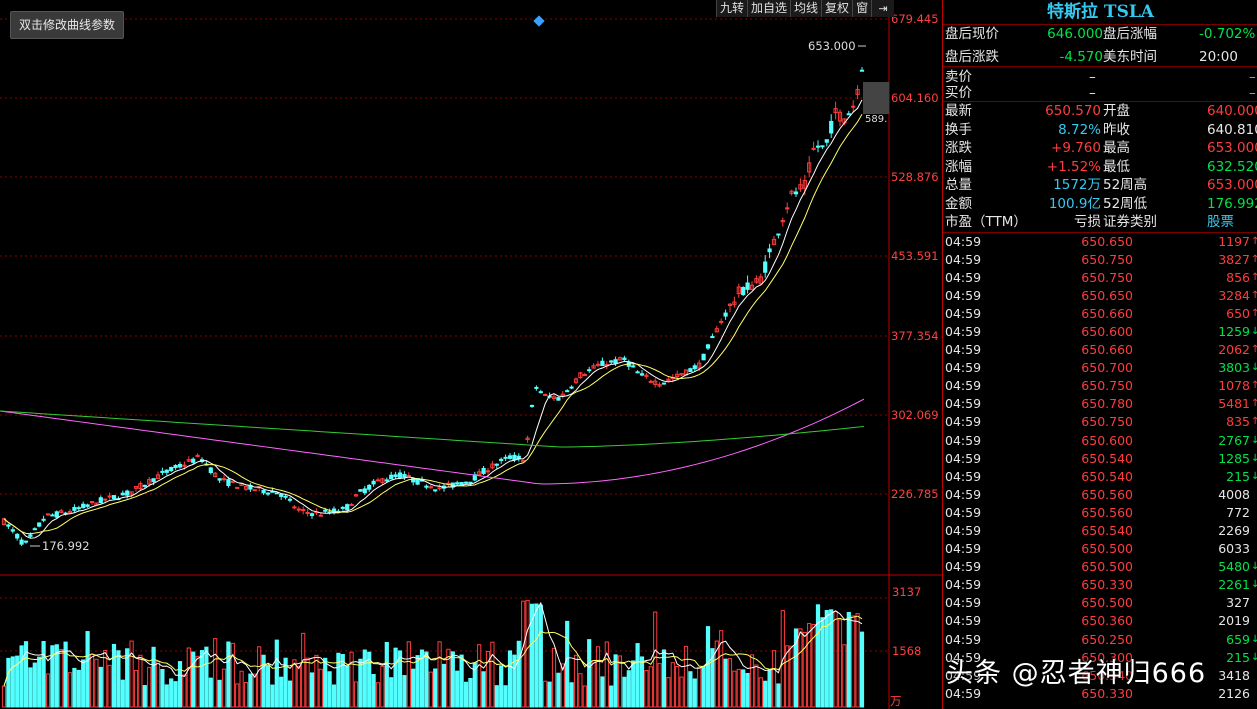  I want to click on tick-direction-icon: ↓, so click(1254, 476).